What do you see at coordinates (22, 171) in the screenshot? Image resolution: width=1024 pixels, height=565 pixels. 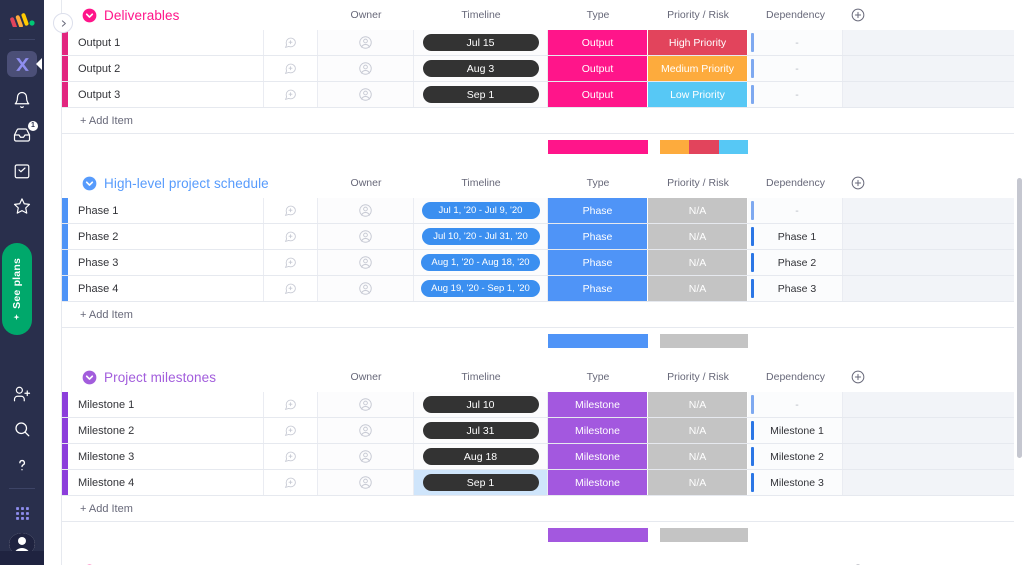 I see `sidebar-item-my-work` at bounding box center [22, 171].